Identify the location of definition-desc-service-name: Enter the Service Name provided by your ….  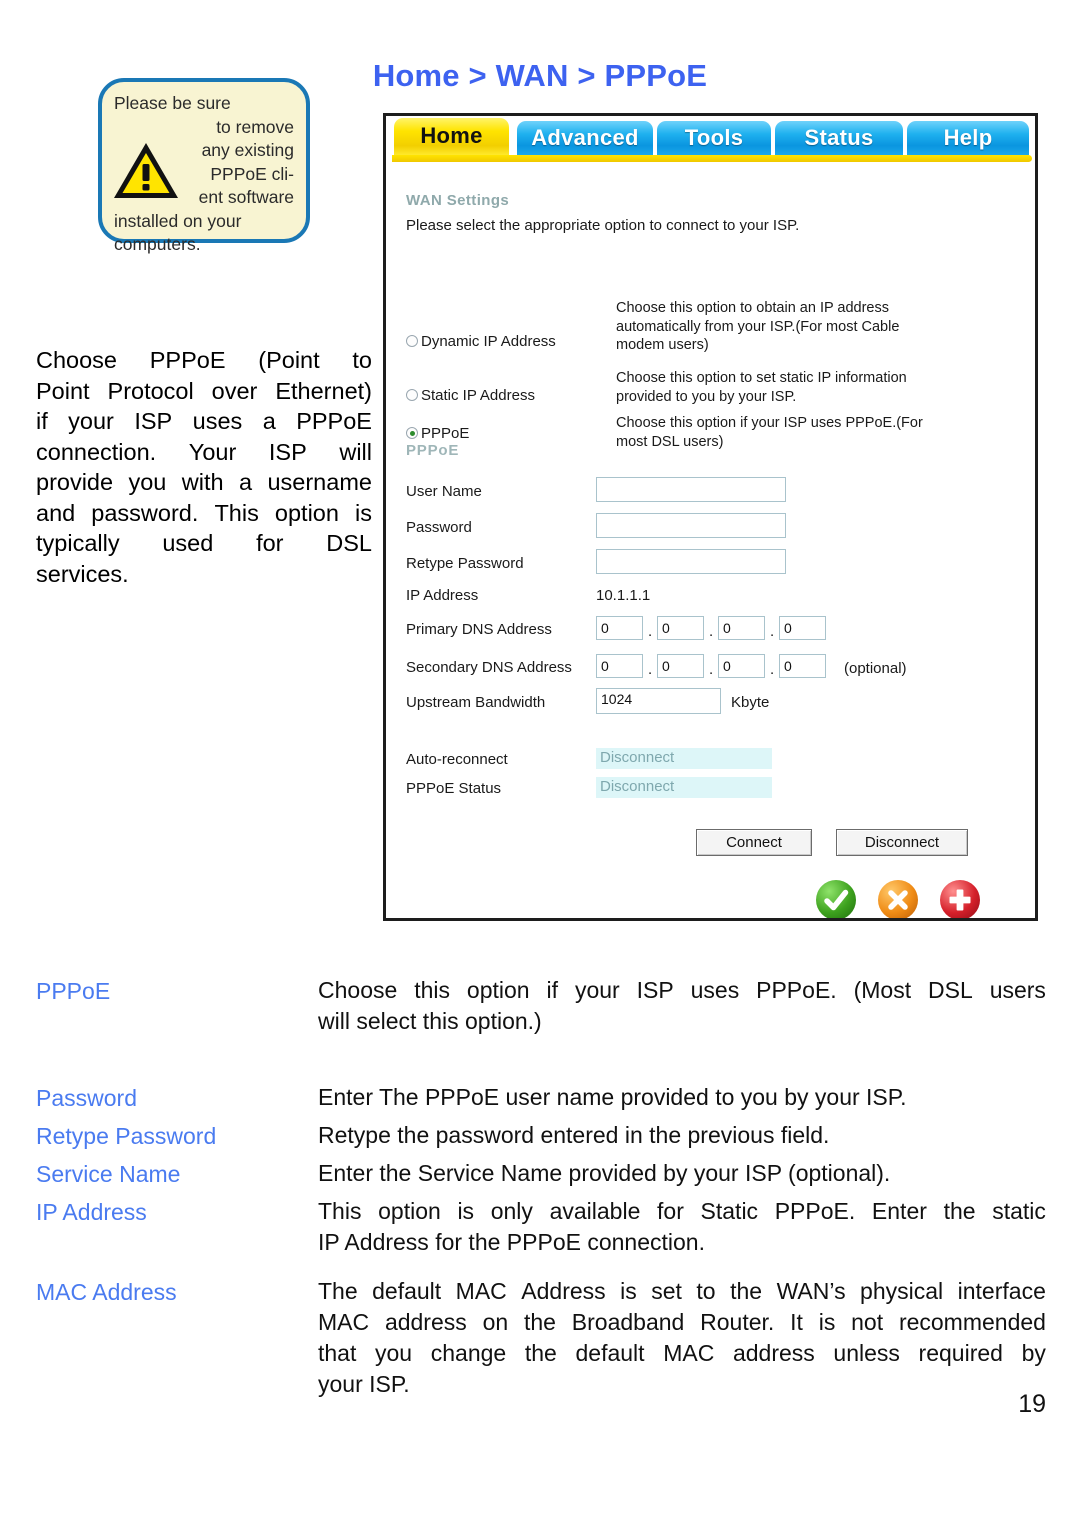
(604, 1173).